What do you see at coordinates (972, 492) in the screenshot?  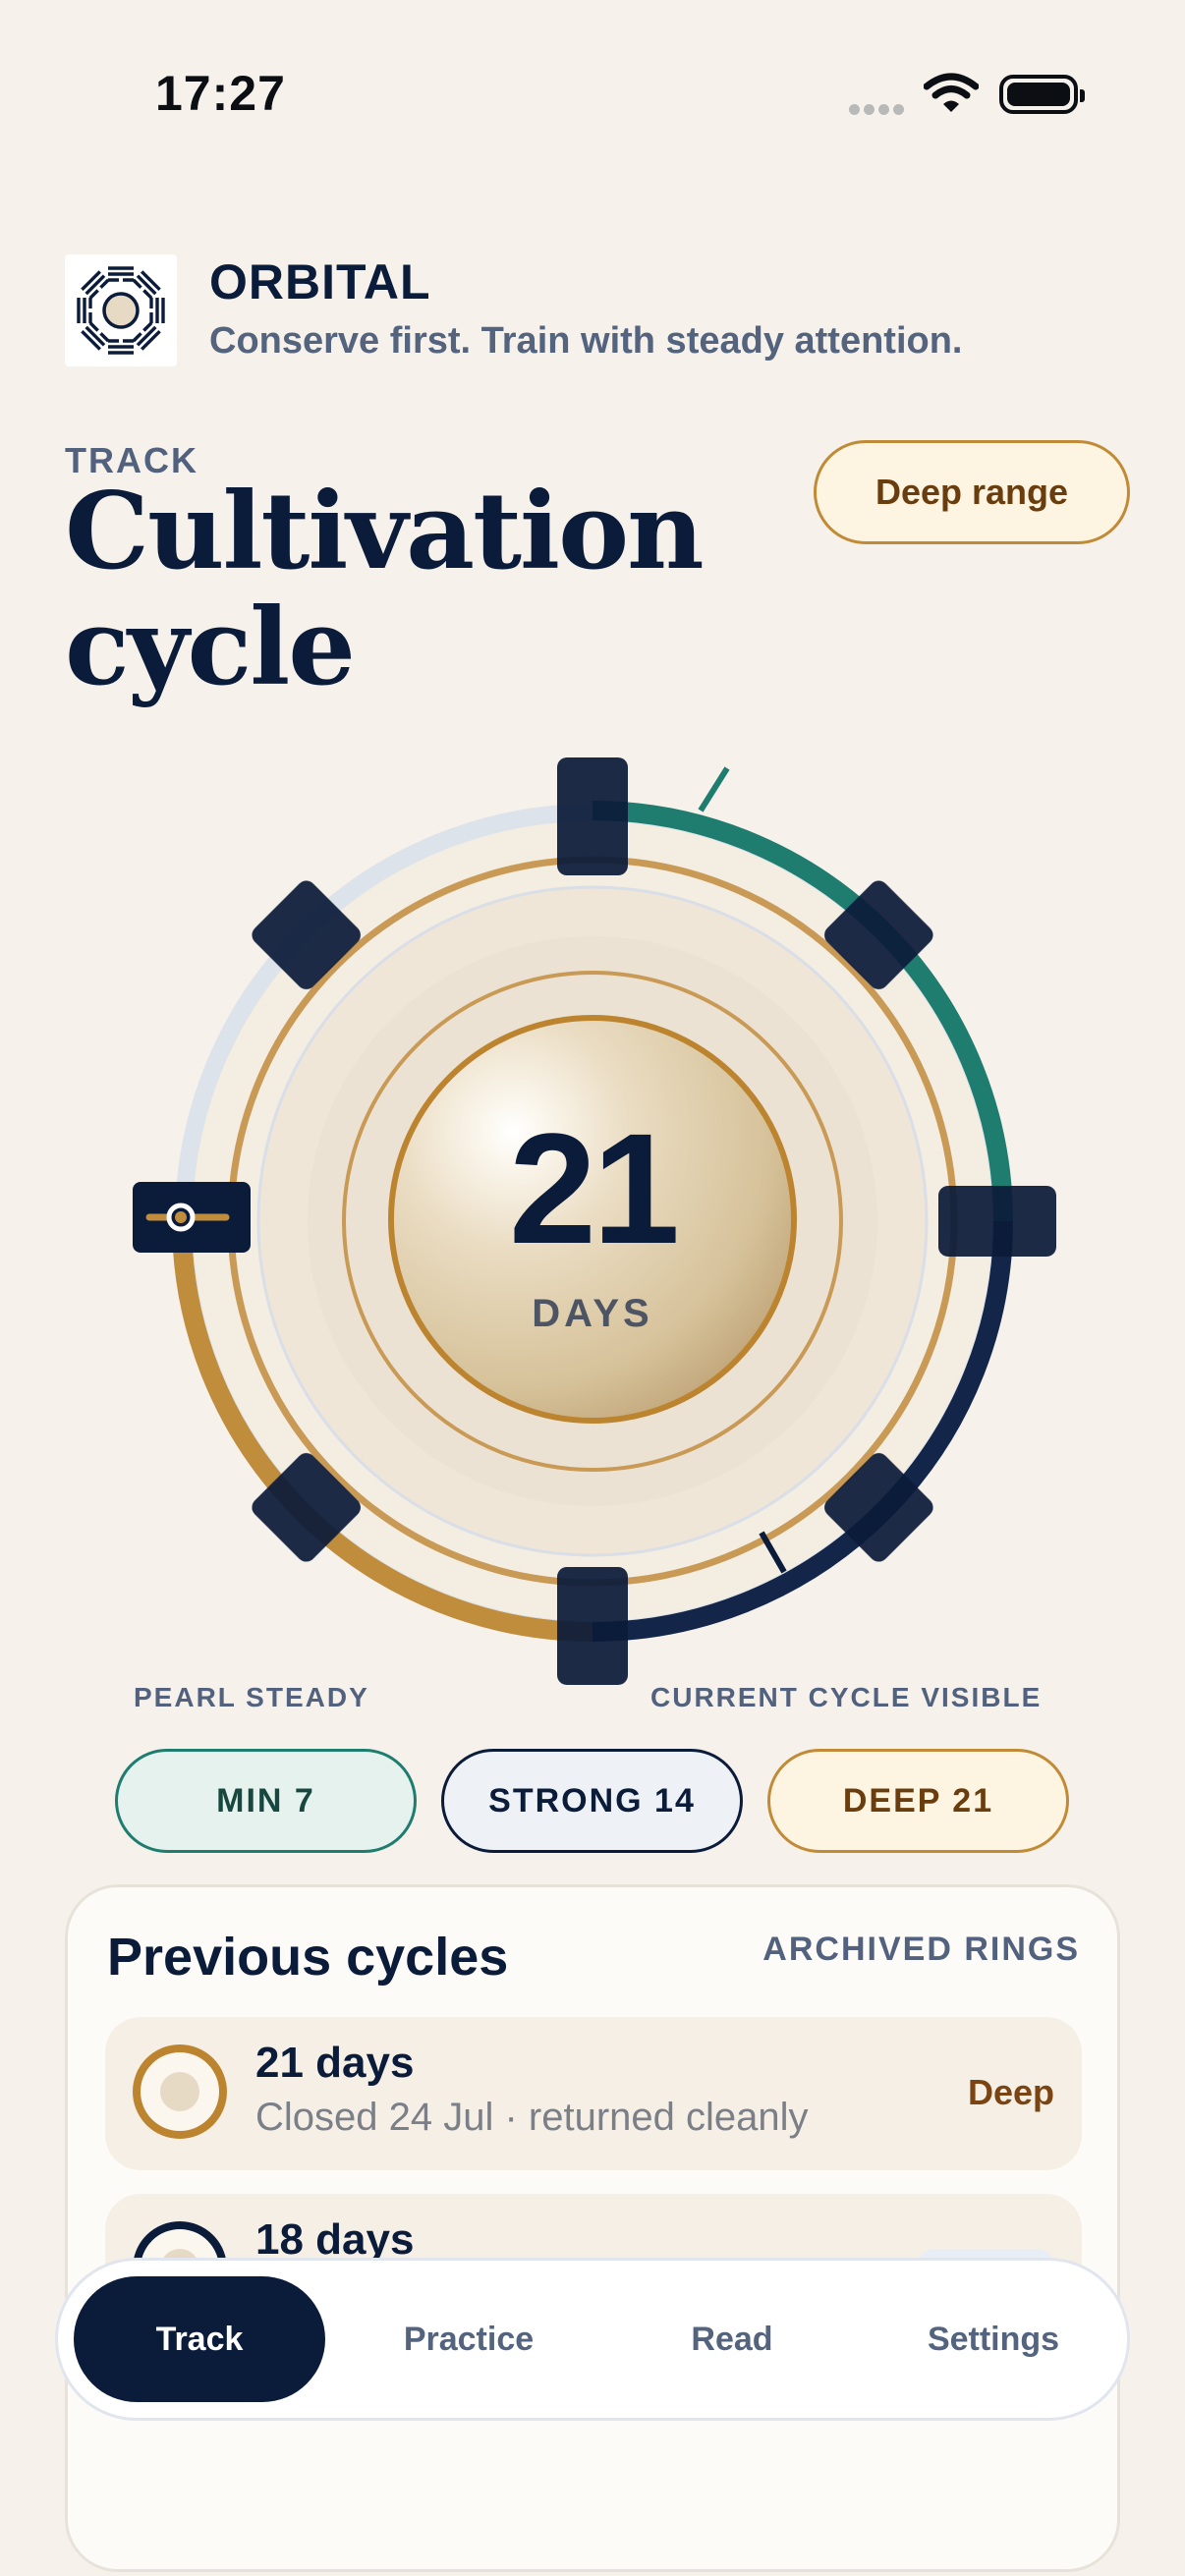 I see `range-pill: Deep range` at bounding box center [972, 492].